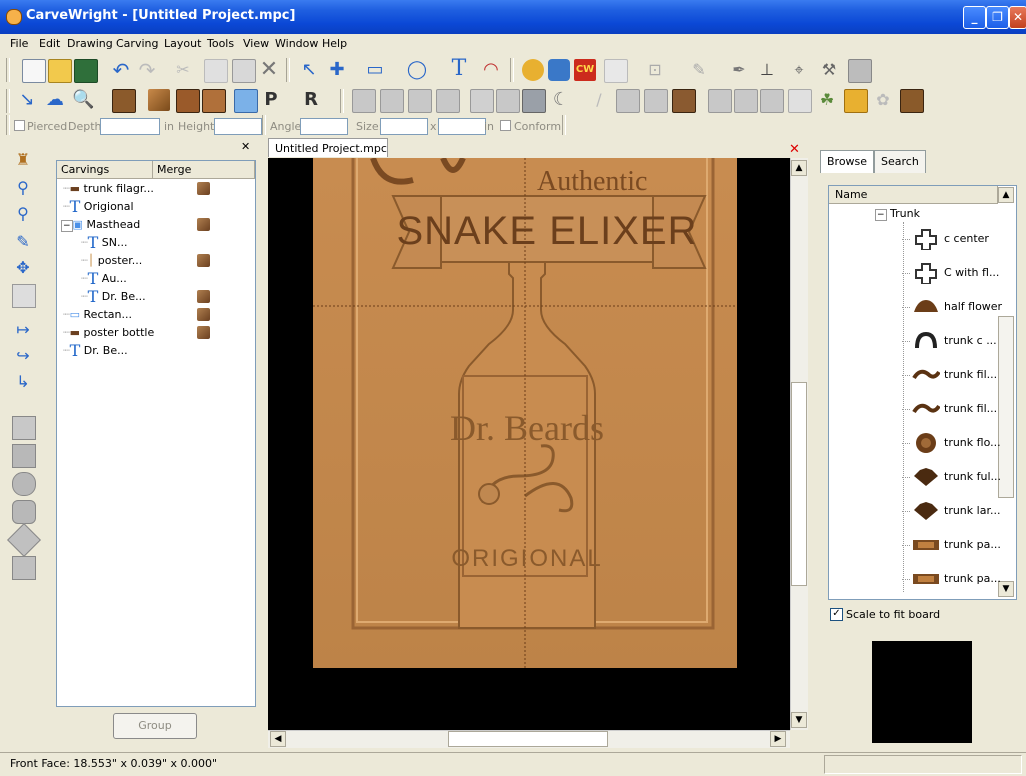  I want to click on line-icon: /, so click(599, 100).